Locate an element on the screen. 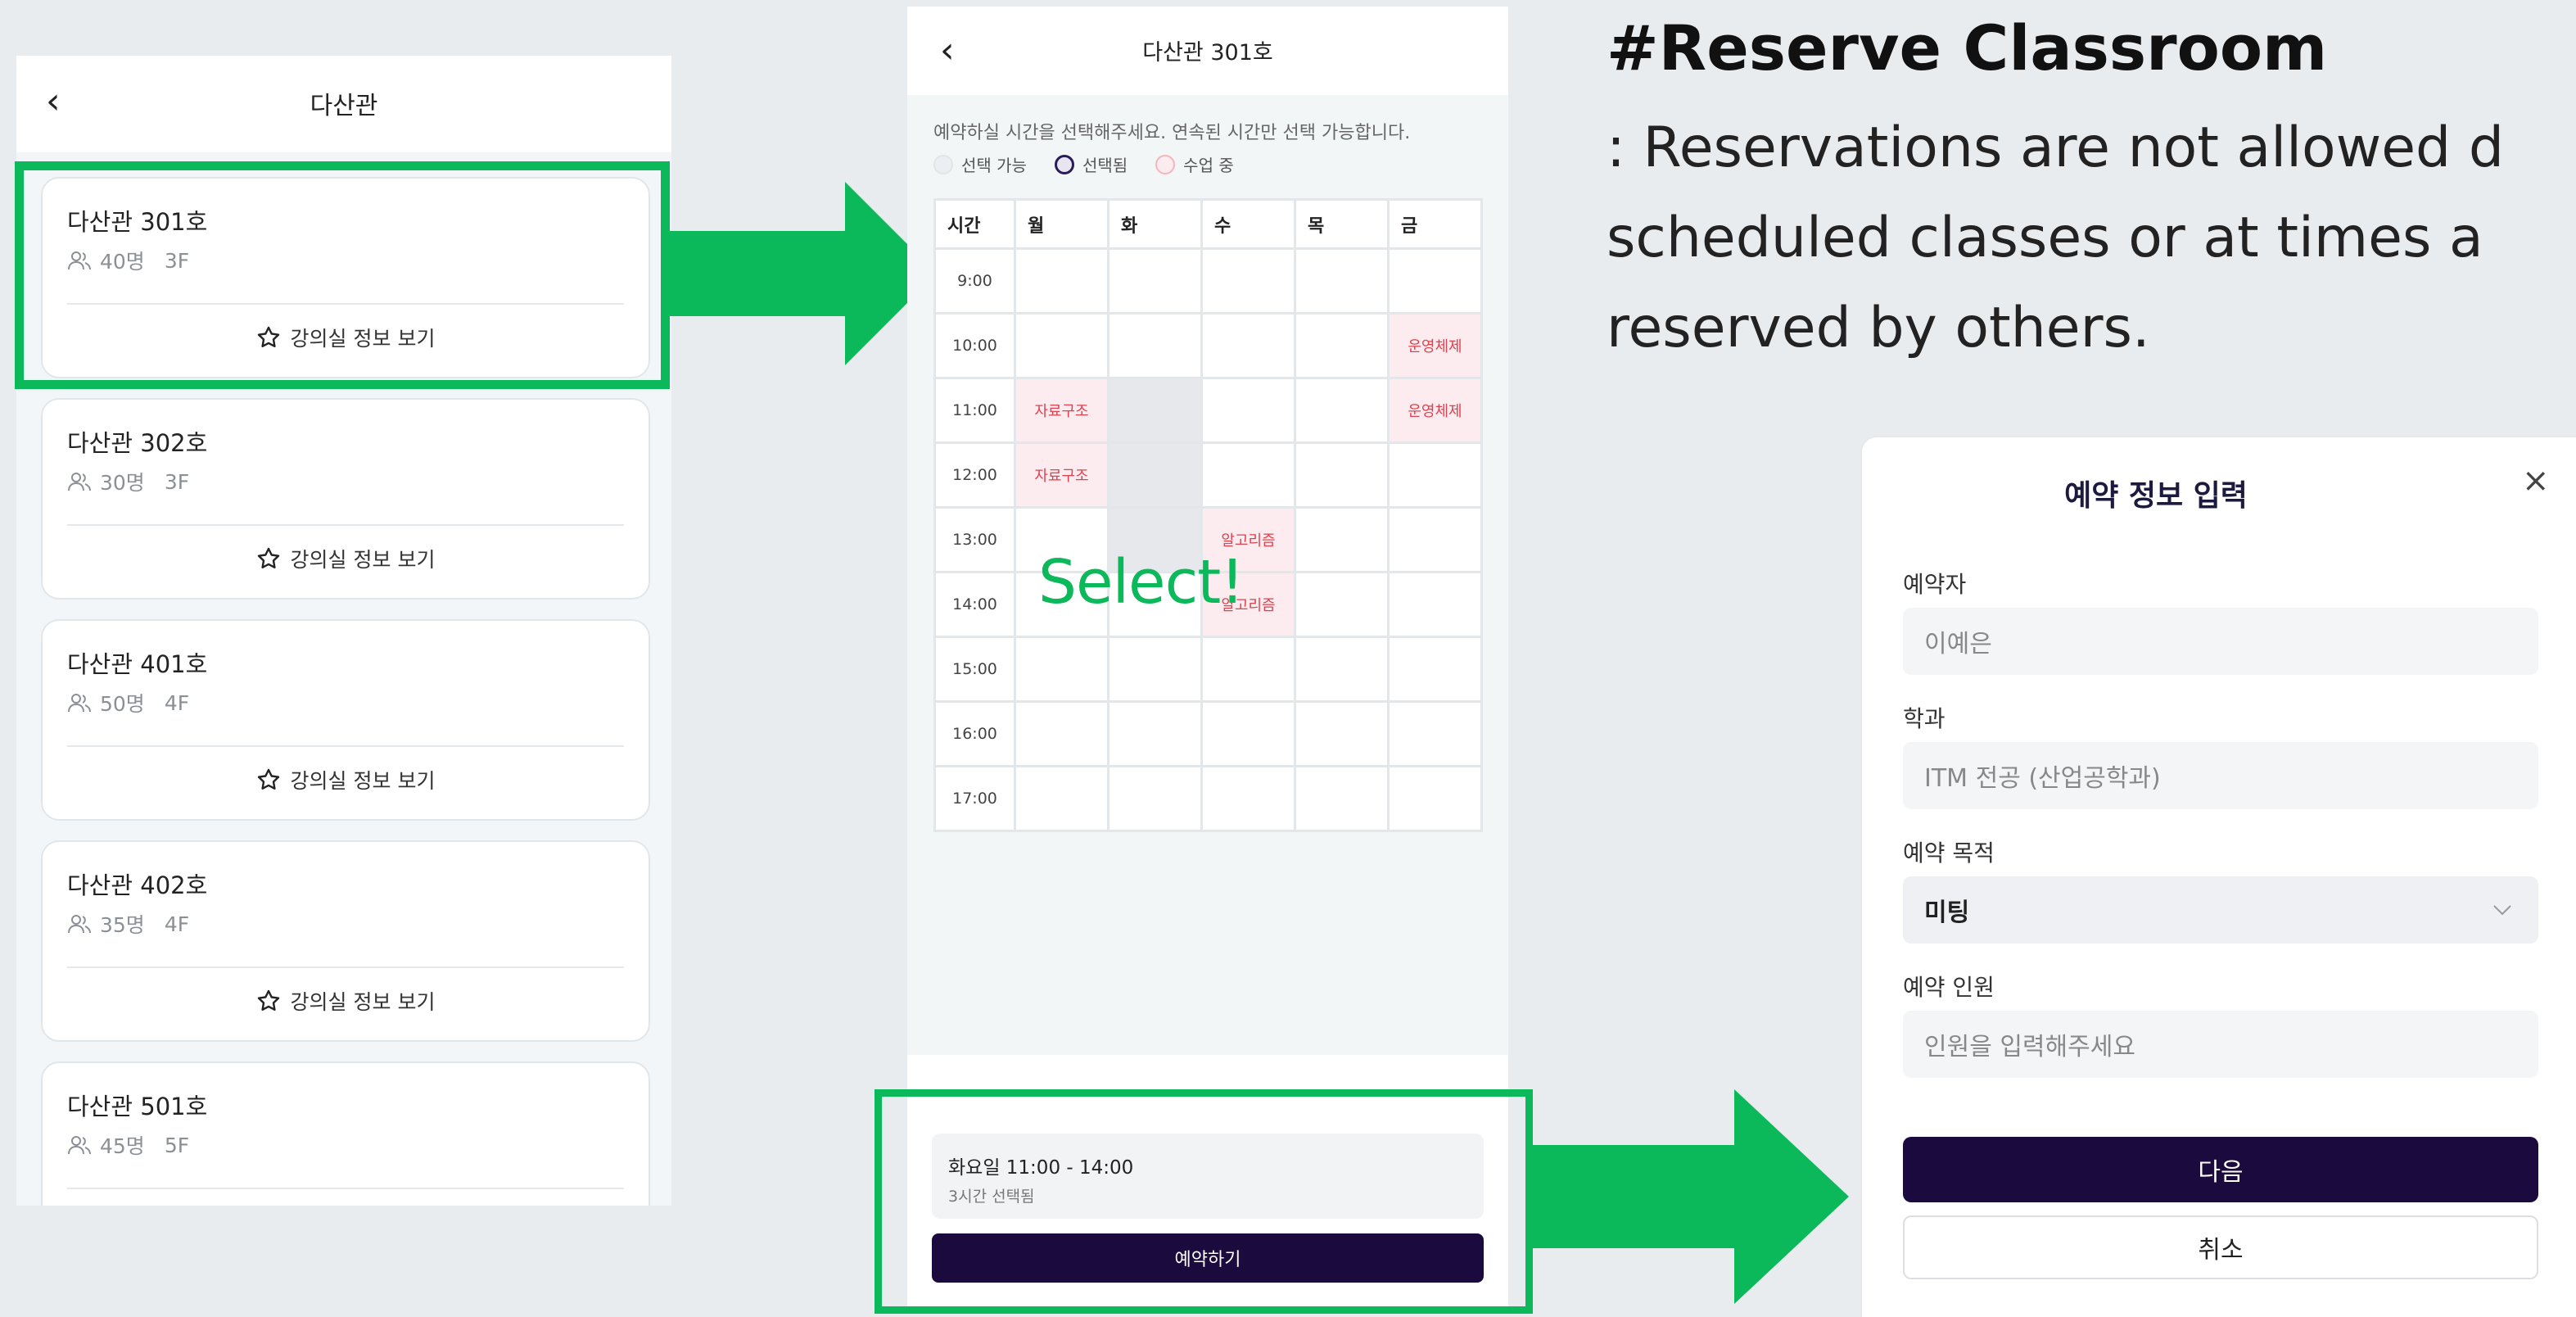 This screenshot has height=1317, width=2576. in-class-dot-icon is located at coordinates (1165, 164).